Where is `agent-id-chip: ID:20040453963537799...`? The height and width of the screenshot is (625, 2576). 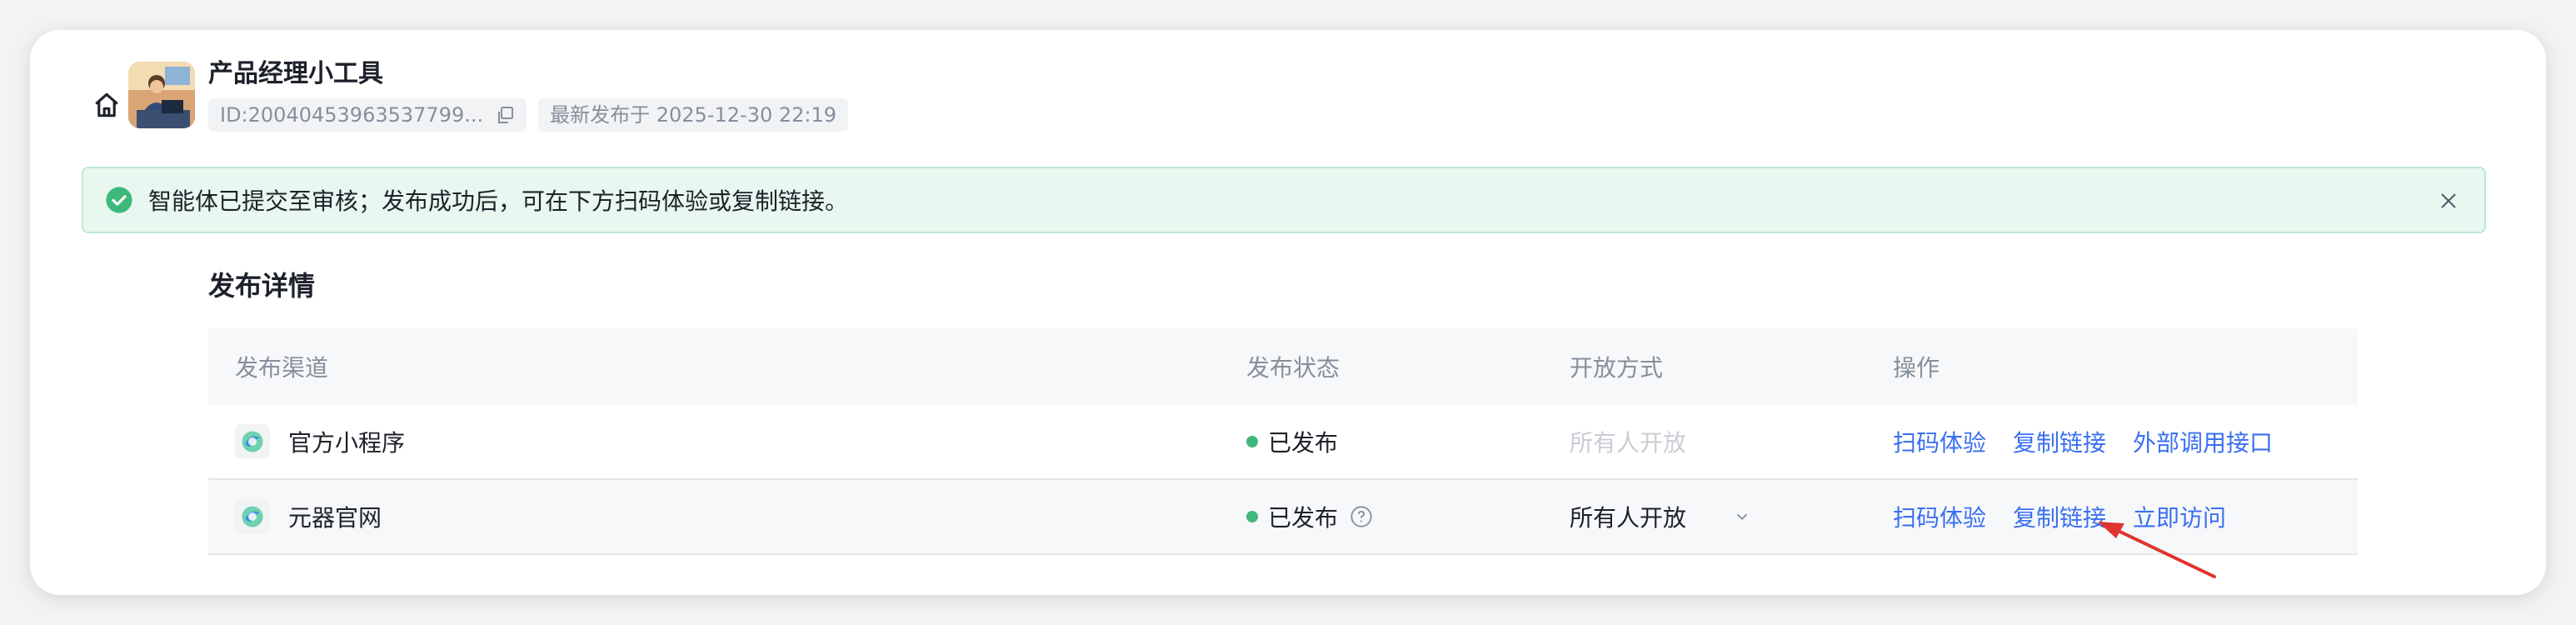 agent-id-chip: ID:20040453963537799... is located at coordinates (367, 115).